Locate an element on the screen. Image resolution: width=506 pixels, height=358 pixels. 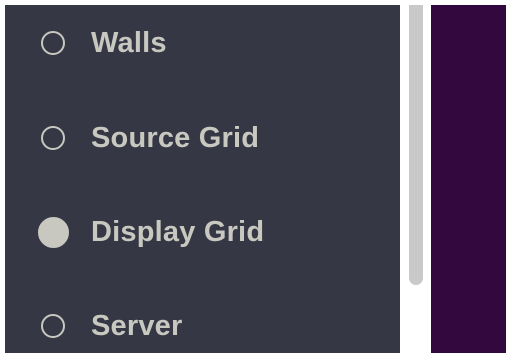
right-pane is located at coordinates (468, 179).